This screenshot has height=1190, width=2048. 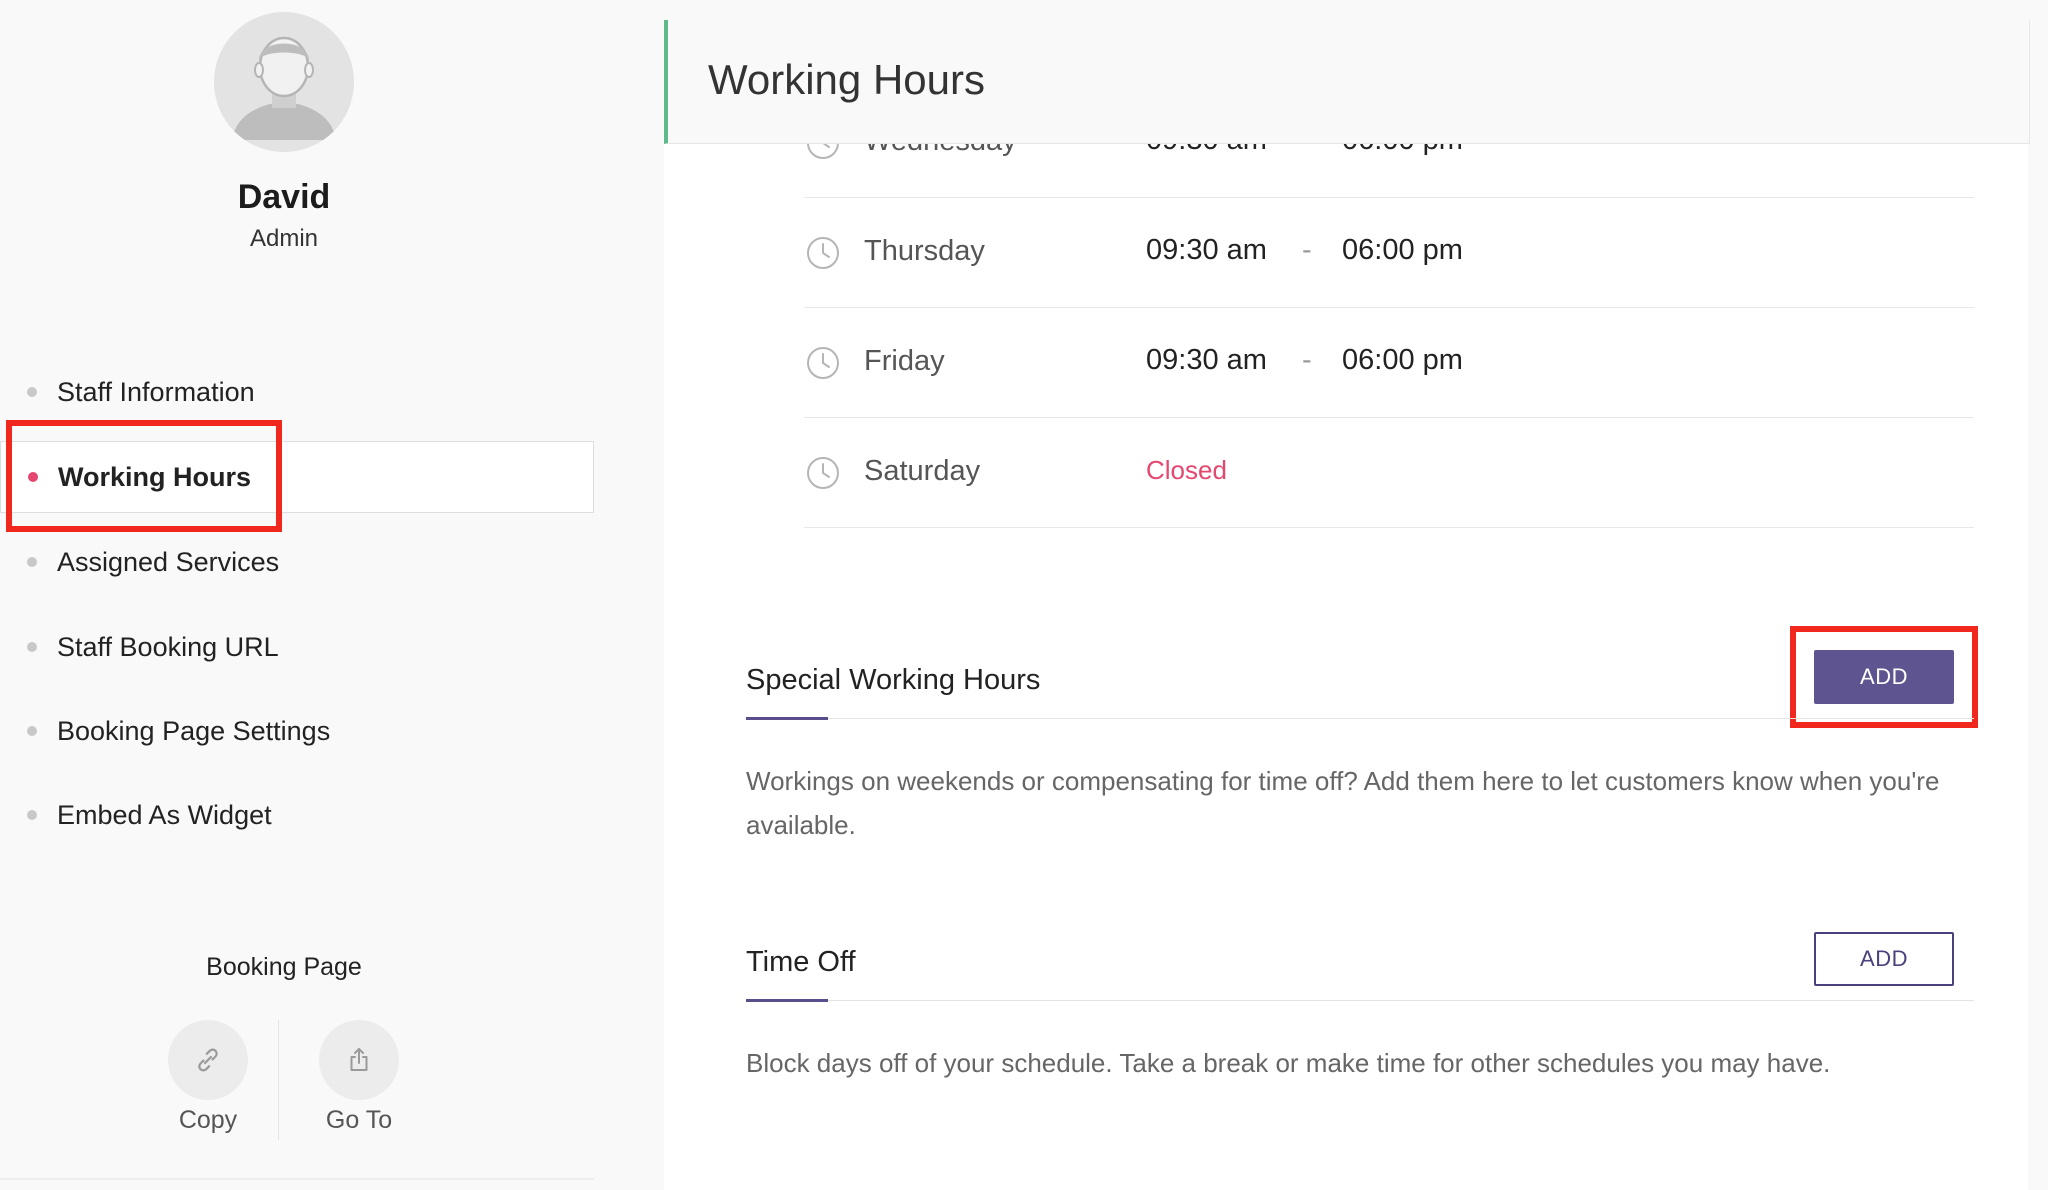 I want to click on link-icon, so click(x=208, y=1060).